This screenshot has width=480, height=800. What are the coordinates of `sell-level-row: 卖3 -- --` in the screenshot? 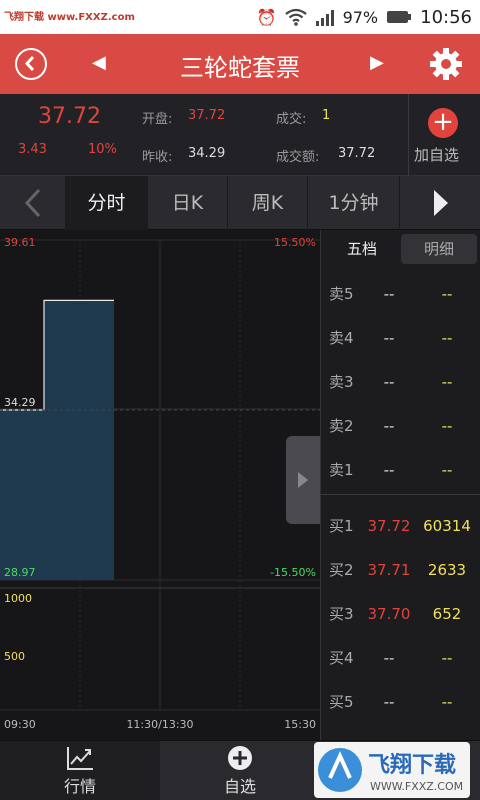 It's located at (400, 382).